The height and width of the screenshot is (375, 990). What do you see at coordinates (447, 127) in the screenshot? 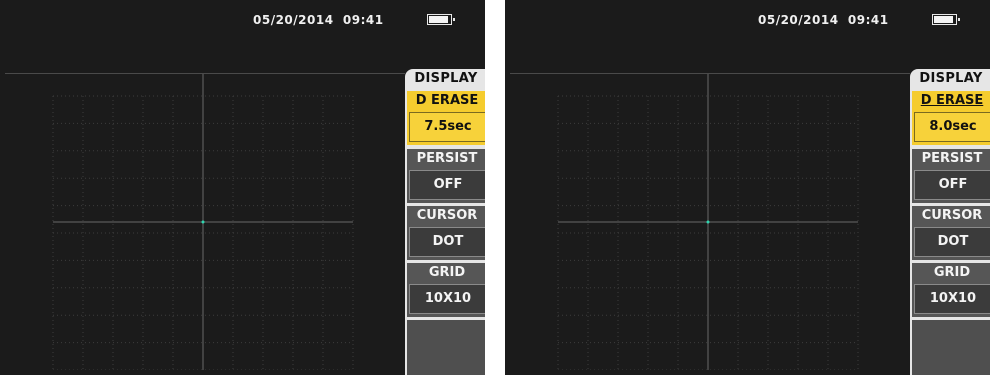
I see `param-value: 7.5sec` at bounding box center [447, 127].